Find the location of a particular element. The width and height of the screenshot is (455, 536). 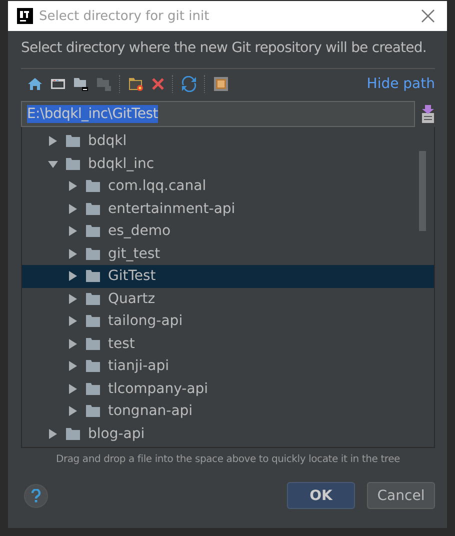

tree-row: es_demo is located at coordinates (228, 231).